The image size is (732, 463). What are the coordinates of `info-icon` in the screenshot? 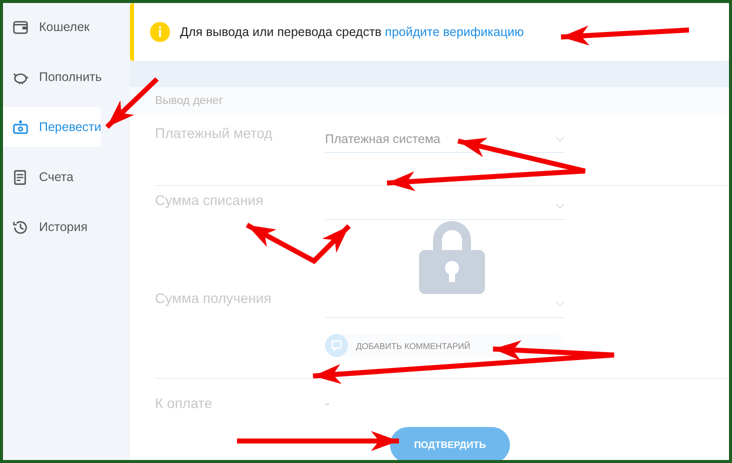 It's located at (160, 32).